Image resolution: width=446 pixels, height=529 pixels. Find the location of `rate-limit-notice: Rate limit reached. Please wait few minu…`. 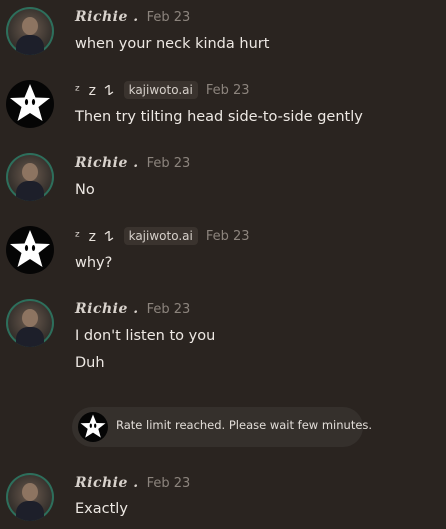

rate-limit-notice: Rate limit reached. Please wait few minu… is located at coordinates (222, 427).